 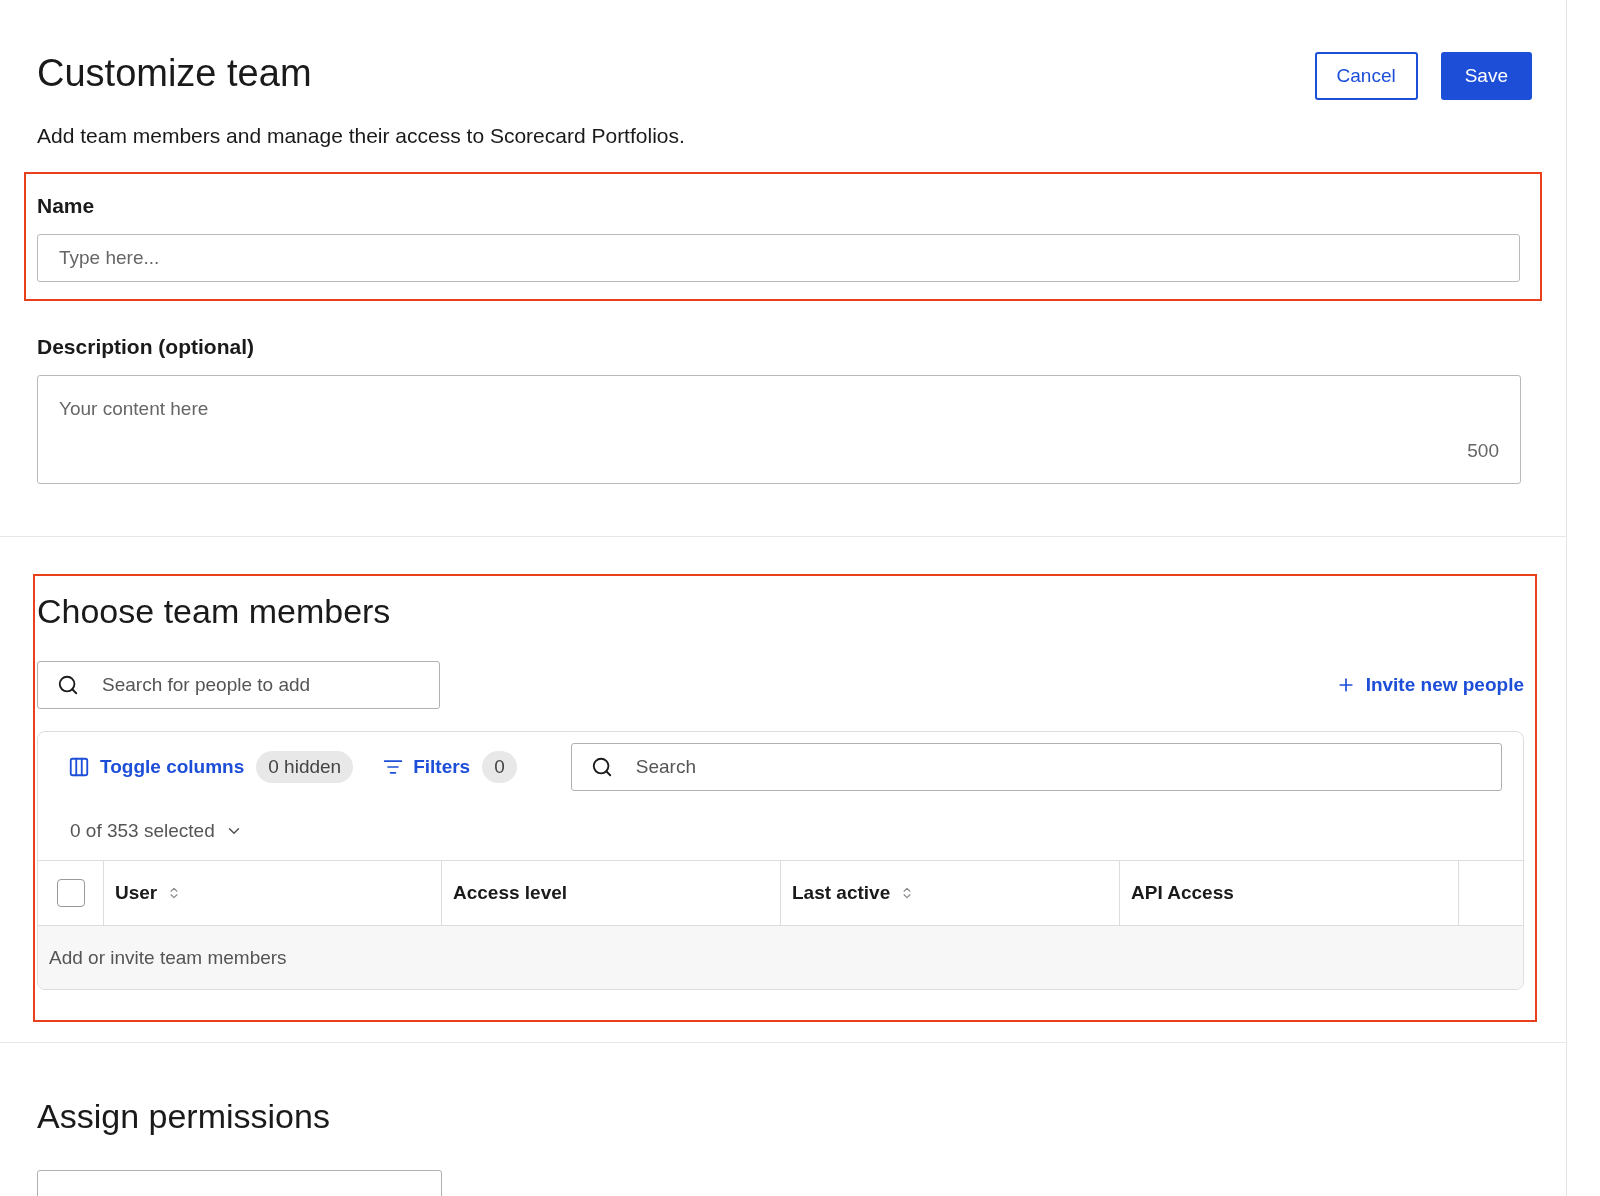 What do you see at coordinates (214, 611) in the screenshot?
I see `section-title: Choose team members` at bounding box center [214, 611].